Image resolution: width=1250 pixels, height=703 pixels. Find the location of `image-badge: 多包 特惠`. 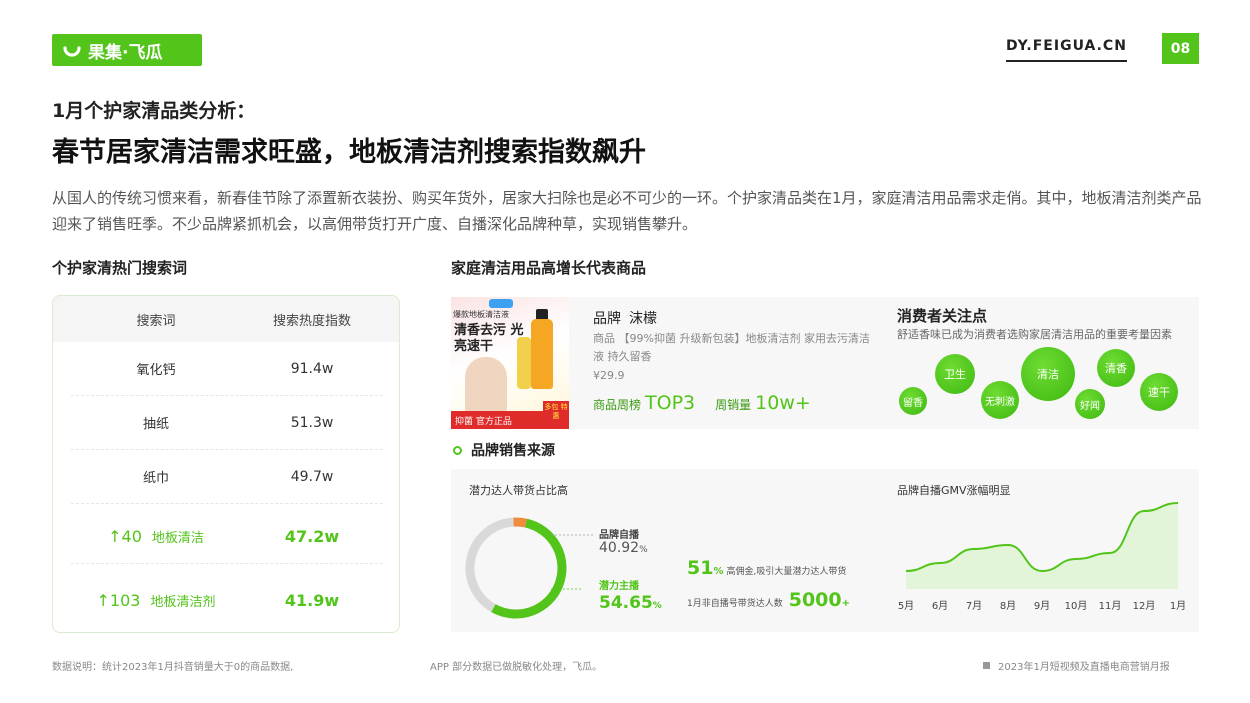

image-badge: 多包 特惠 is located at coordinates (556, 415).